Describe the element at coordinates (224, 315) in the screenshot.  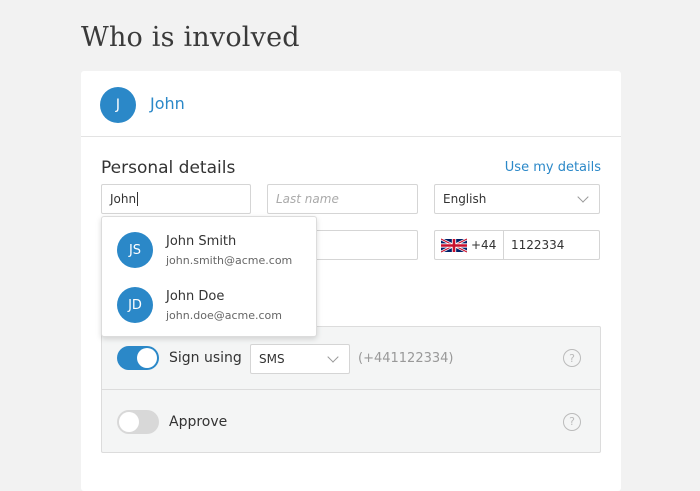
I see `suggestion-email: john.doe@acme.com` at that location.